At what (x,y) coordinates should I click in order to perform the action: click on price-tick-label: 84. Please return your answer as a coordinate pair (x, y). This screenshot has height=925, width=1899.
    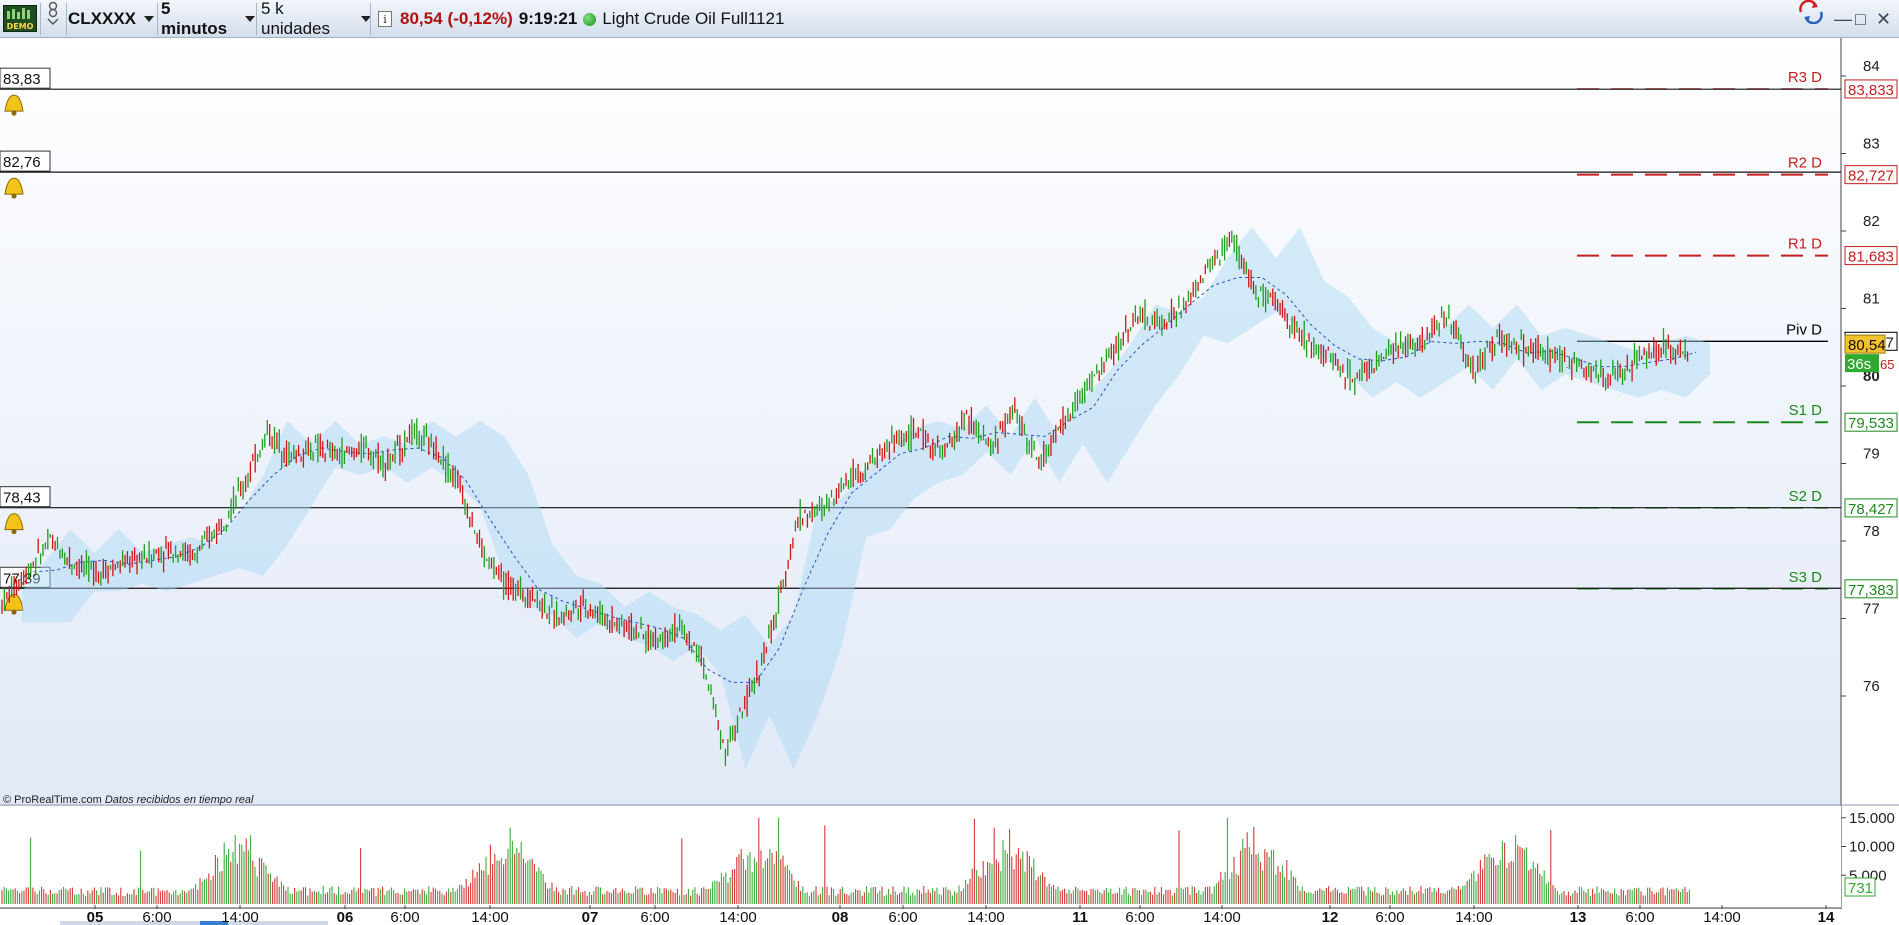
    Looking at the image, I should click on (1871, 66).